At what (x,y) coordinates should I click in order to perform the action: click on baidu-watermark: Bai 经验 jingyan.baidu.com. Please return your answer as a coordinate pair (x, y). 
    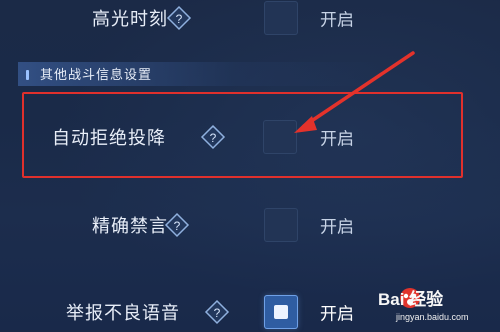
    Looking at the image, I should click on (423, 305).